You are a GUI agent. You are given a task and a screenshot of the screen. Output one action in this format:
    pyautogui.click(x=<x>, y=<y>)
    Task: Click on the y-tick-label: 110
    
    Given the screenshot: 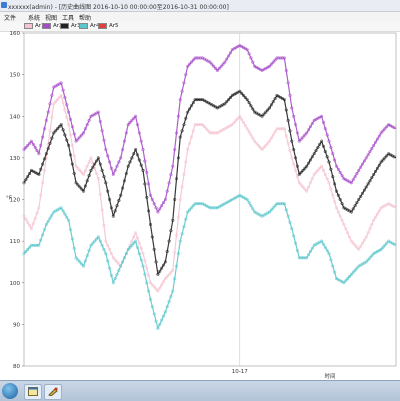 What is the action you would take?
    pyautogui.click(x=15, y=242)
    